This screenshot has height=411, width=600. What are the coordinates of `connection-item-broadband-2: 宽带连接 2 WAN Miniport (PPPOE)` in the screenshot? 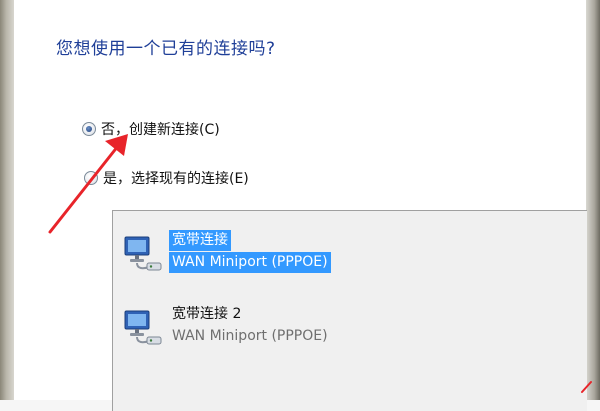 It's located at (271, 330).